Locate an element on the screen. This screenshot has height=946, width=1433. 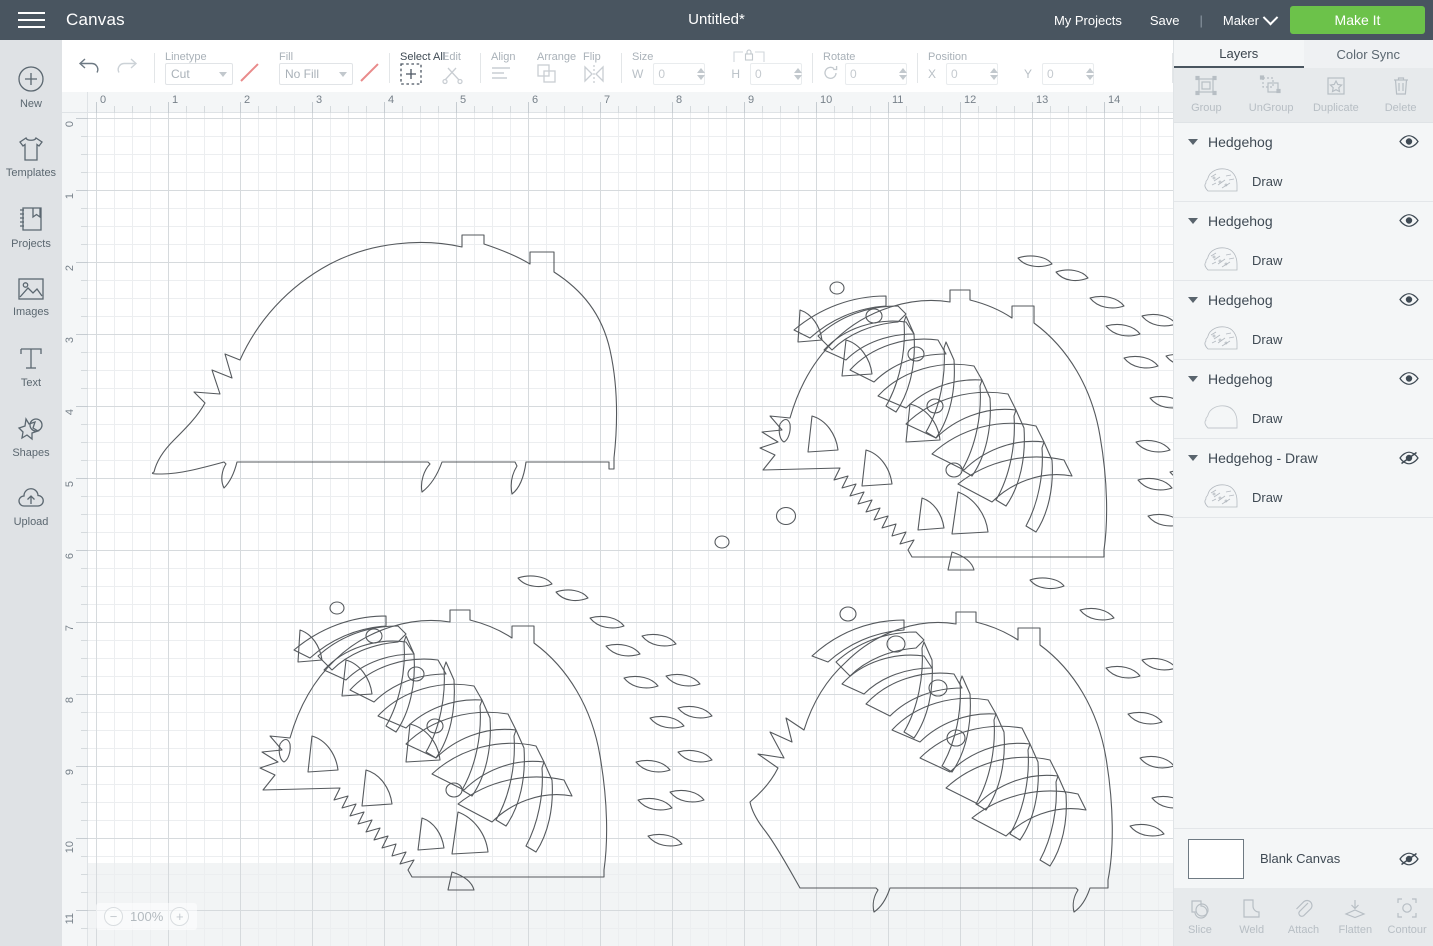
my-projects-link: My Projects is located at coordinates (1088, 20).